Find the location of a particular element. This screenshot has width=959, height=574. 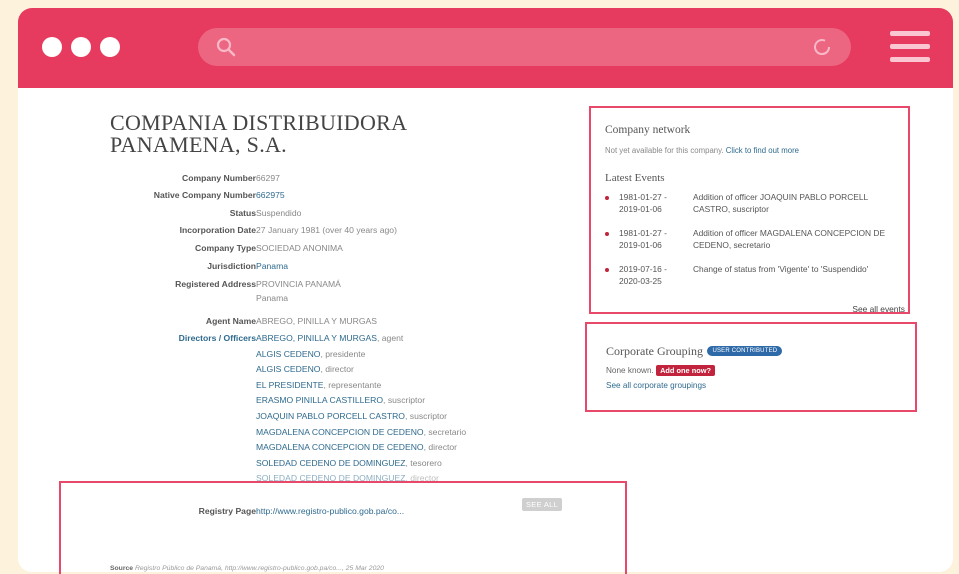

officer-link: EL PRESIDENTE is located at coordinates (290, 385).